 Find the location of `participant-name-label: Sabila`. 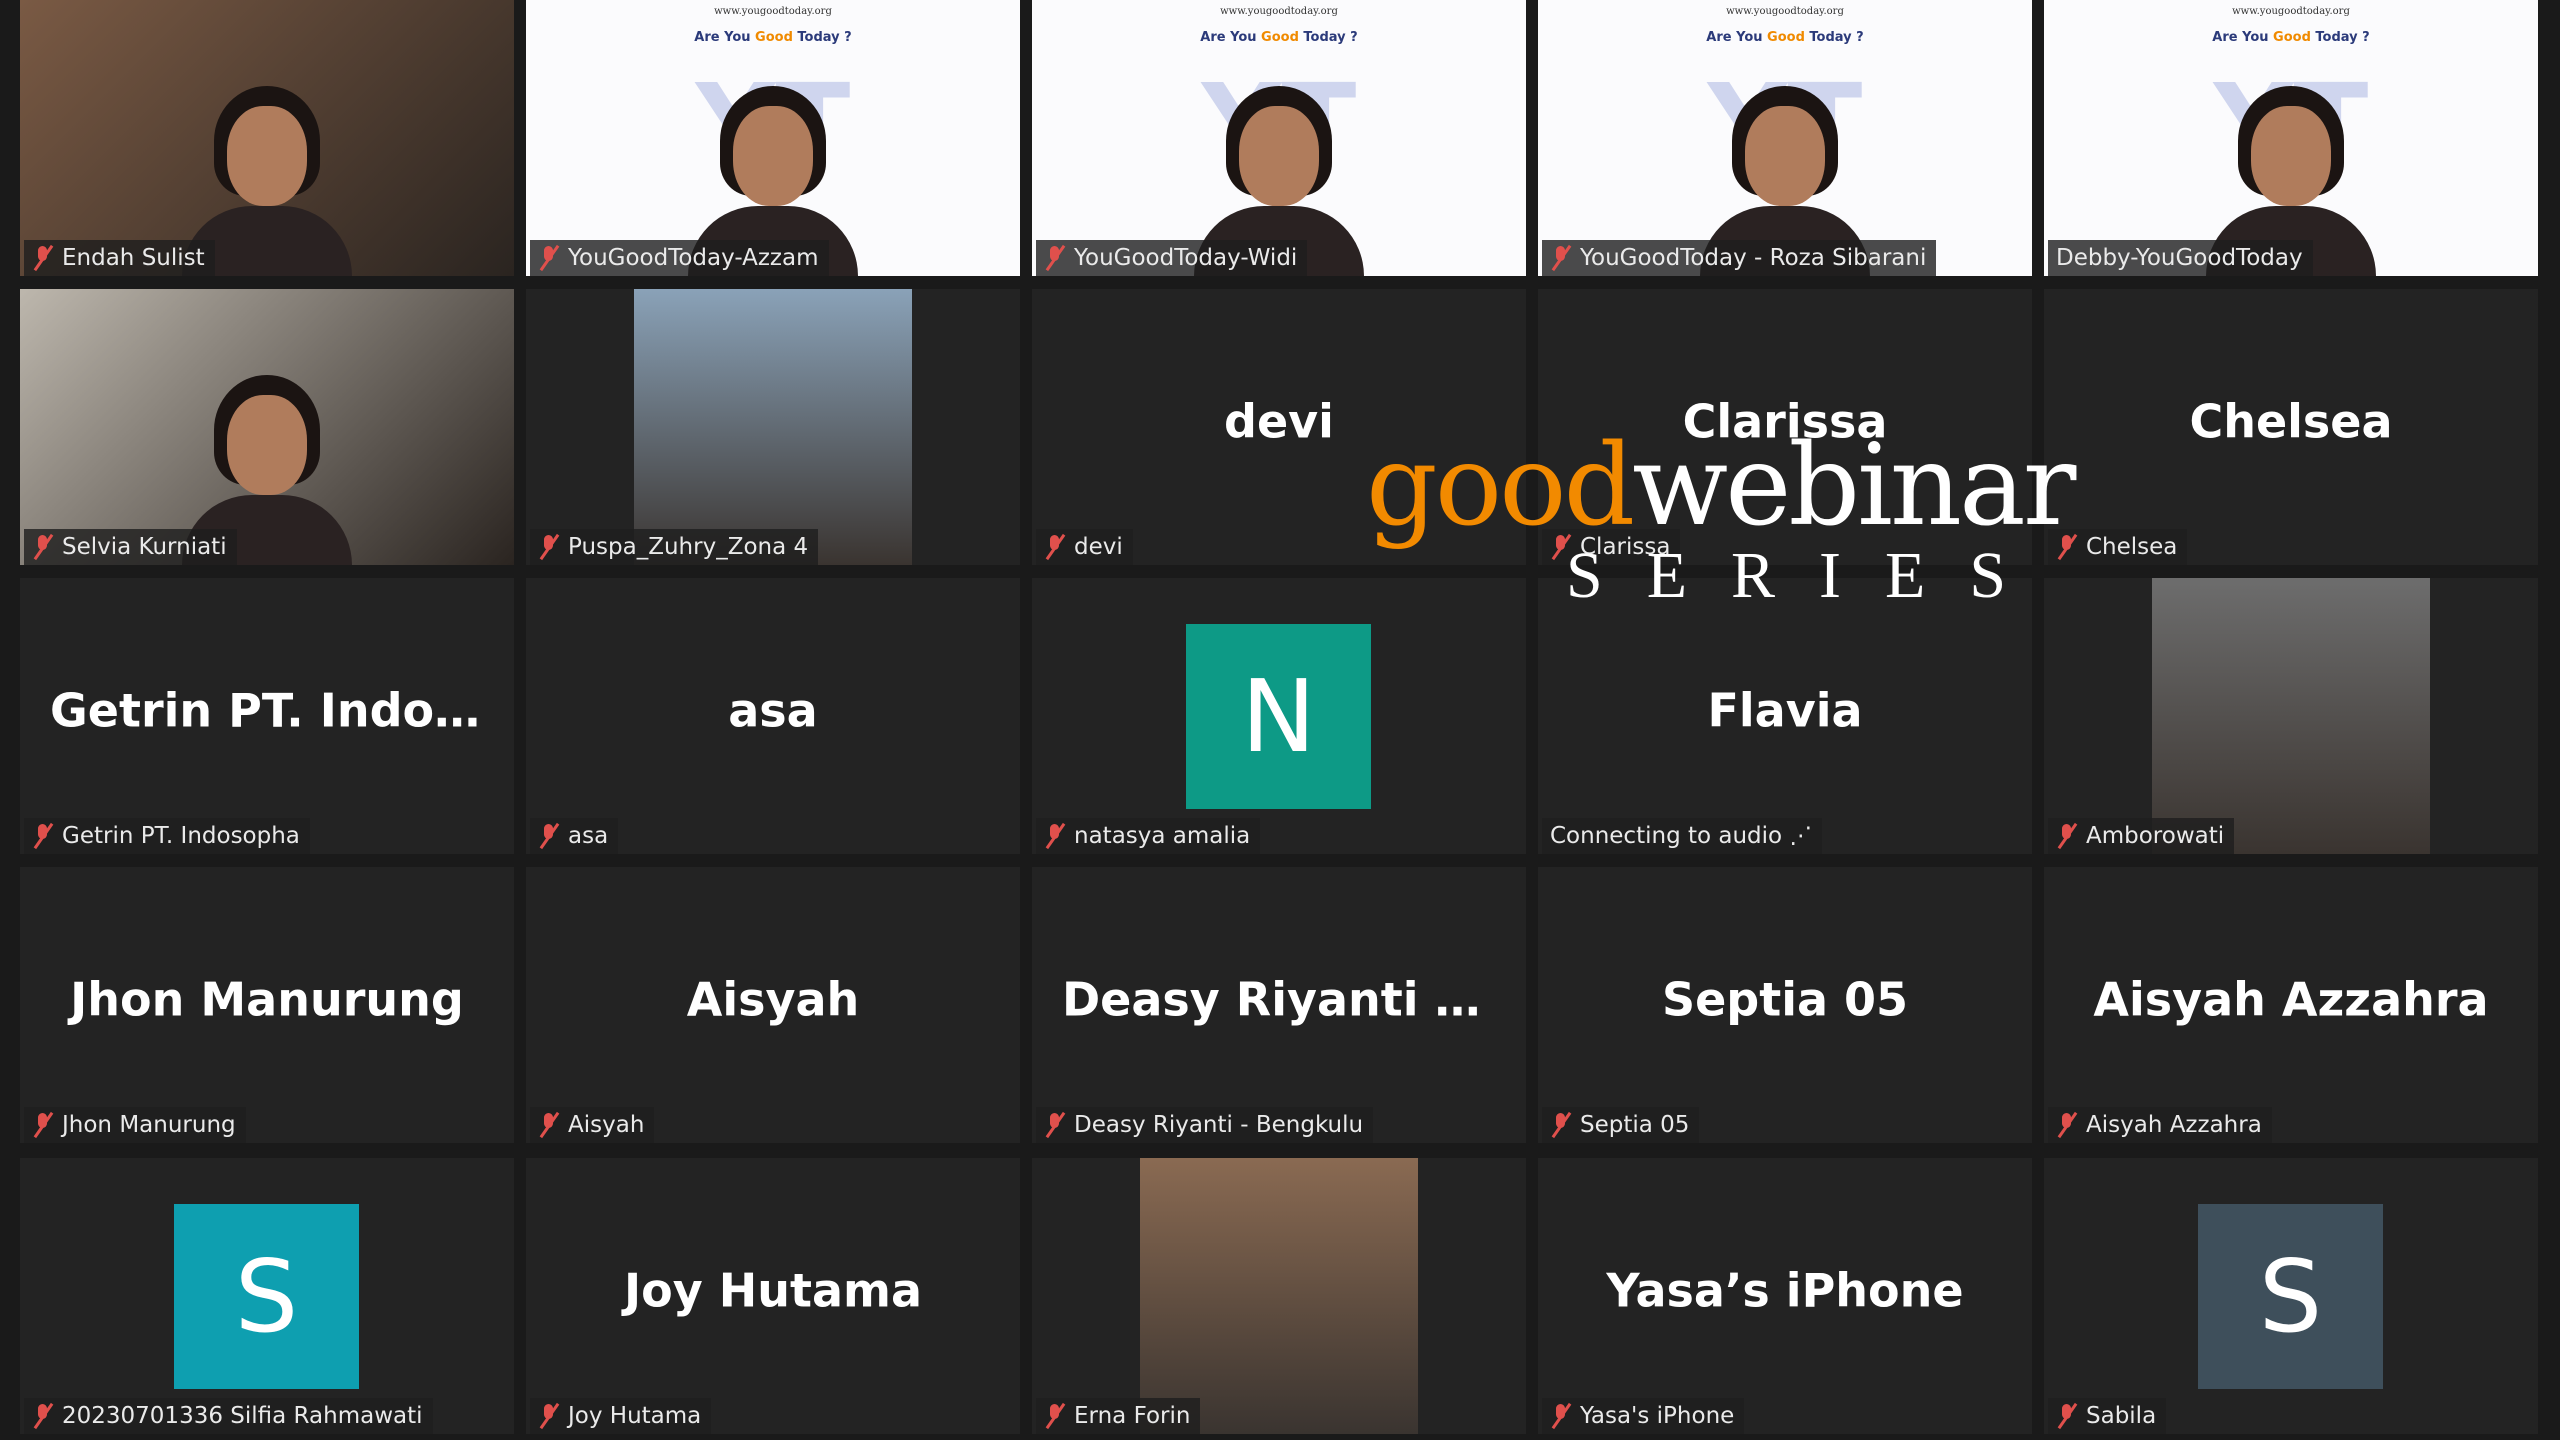

participant-name-label: Sabila is located at coordinates (2107, 1416).